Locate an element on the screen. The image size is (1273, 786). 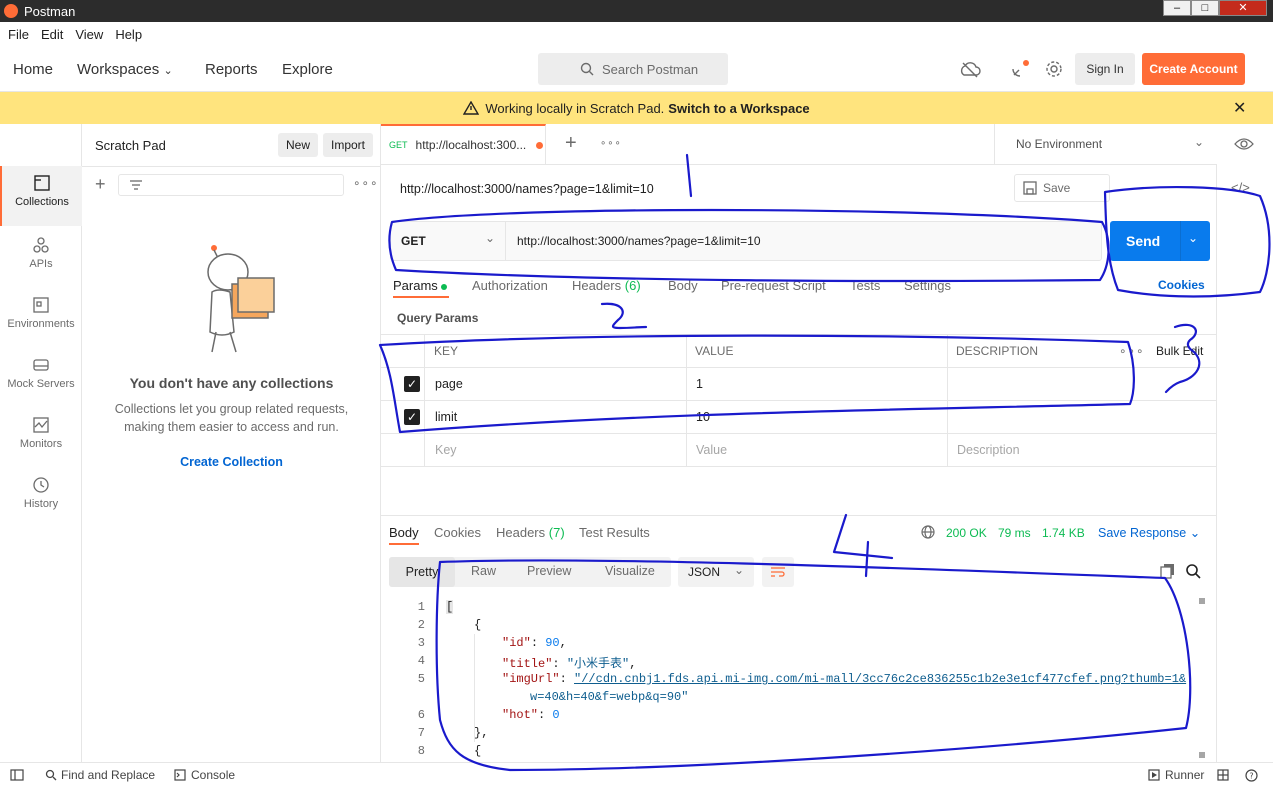
vertical-scrollbar is located at coordinates (1202, 678).